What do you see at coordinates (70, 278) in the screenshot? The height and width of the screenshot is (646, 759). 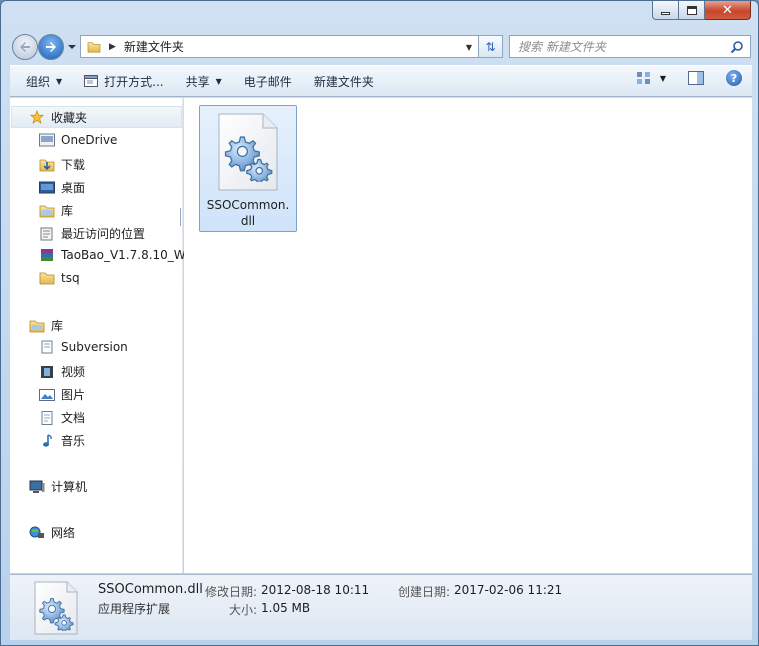 I see `sidebar-item-label: tsq` at bounding box center [70, 278].